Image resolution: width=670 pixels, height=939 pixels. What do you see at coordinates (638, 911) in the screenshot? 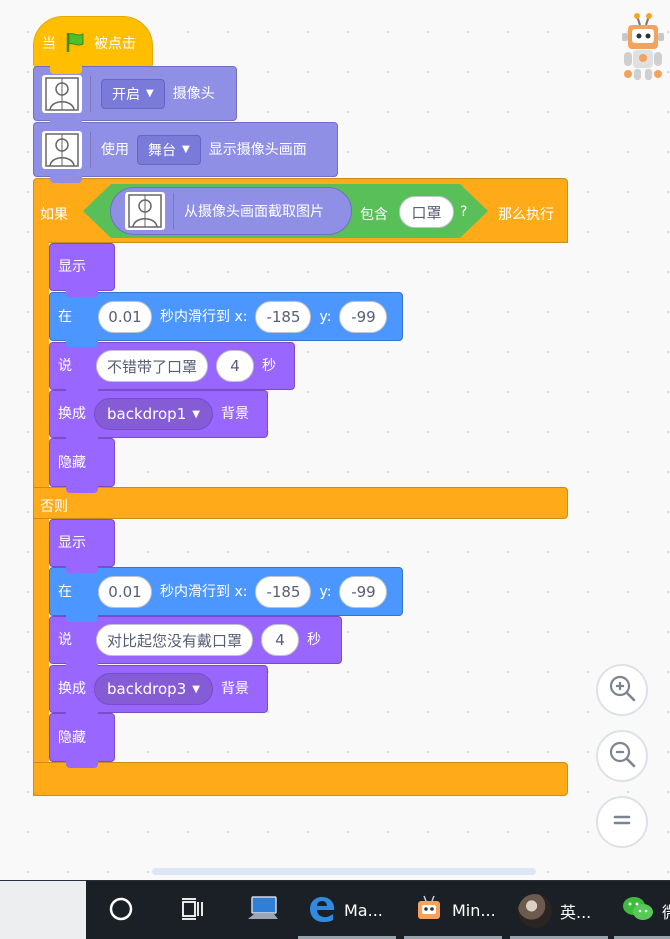
I see `wechat-icon` at bounding box center [638, 911].